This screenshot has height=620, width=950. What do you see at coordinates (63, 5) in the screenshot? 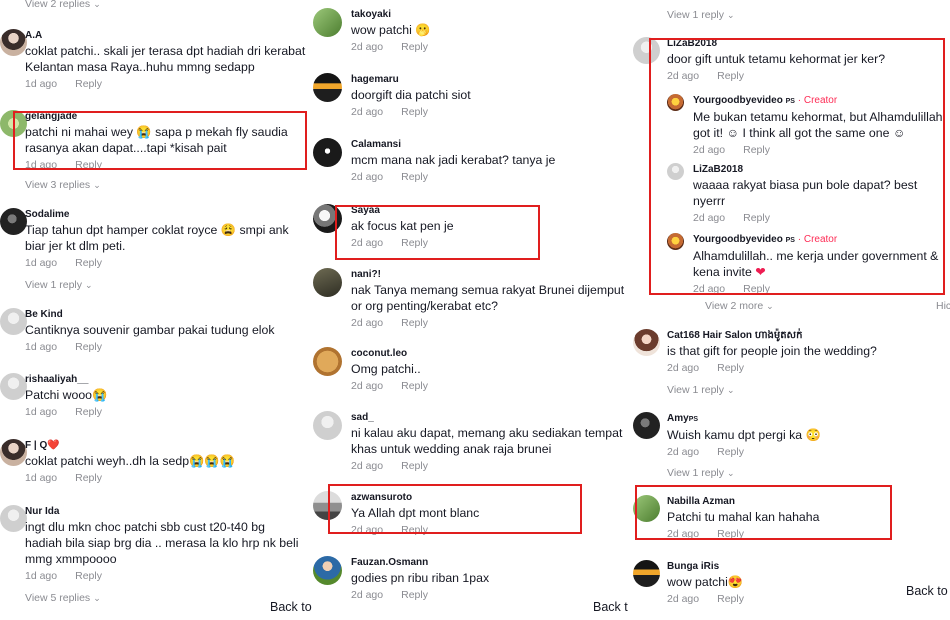
I see `view-replies-link: View 2 replies ⌄` at bounding box center [63, 5].